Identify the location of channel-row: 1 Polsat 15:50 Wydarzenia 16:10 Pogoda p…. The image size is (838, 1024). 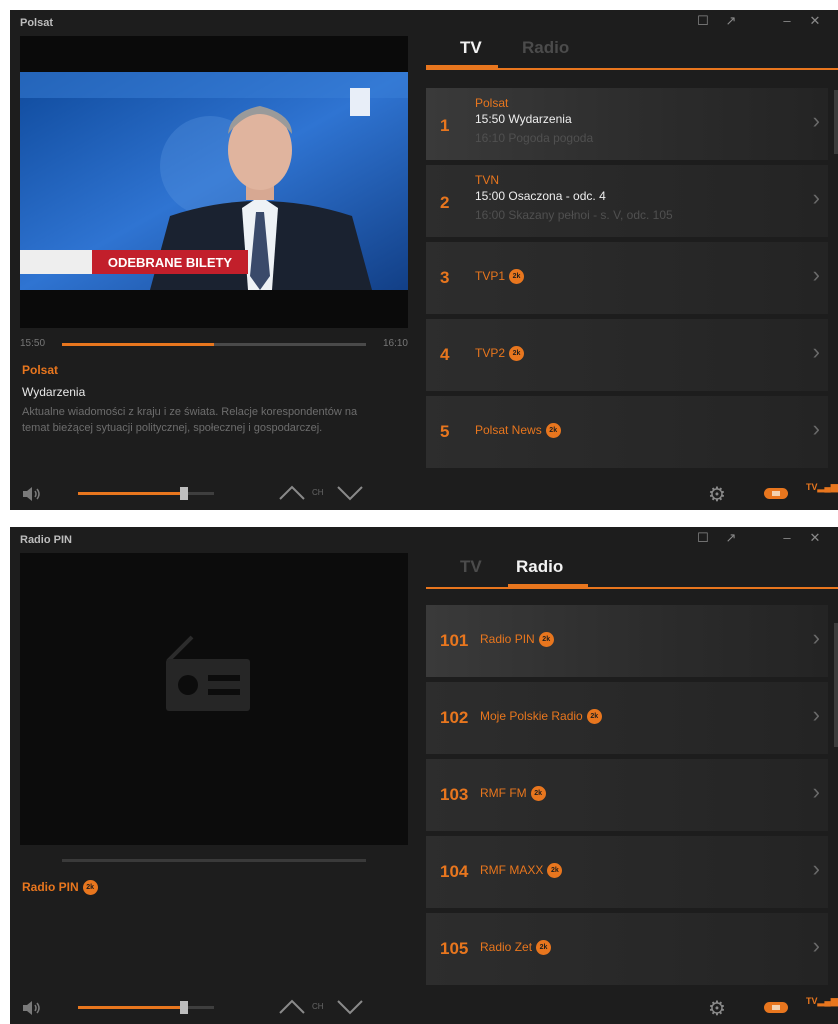
(627, 124).